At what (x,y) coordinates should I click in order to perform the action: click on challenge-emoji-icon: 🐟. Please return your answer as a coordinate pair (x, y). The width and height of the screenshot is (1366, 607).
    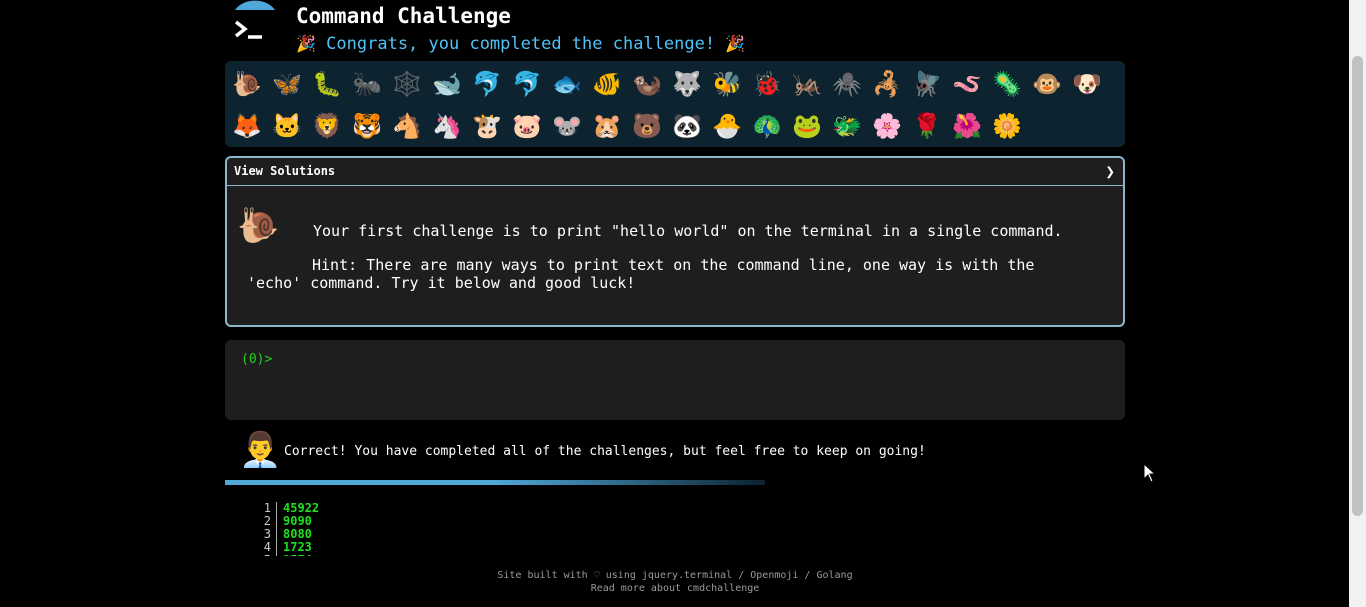
    Looking at the image, I should click on (567, 84).